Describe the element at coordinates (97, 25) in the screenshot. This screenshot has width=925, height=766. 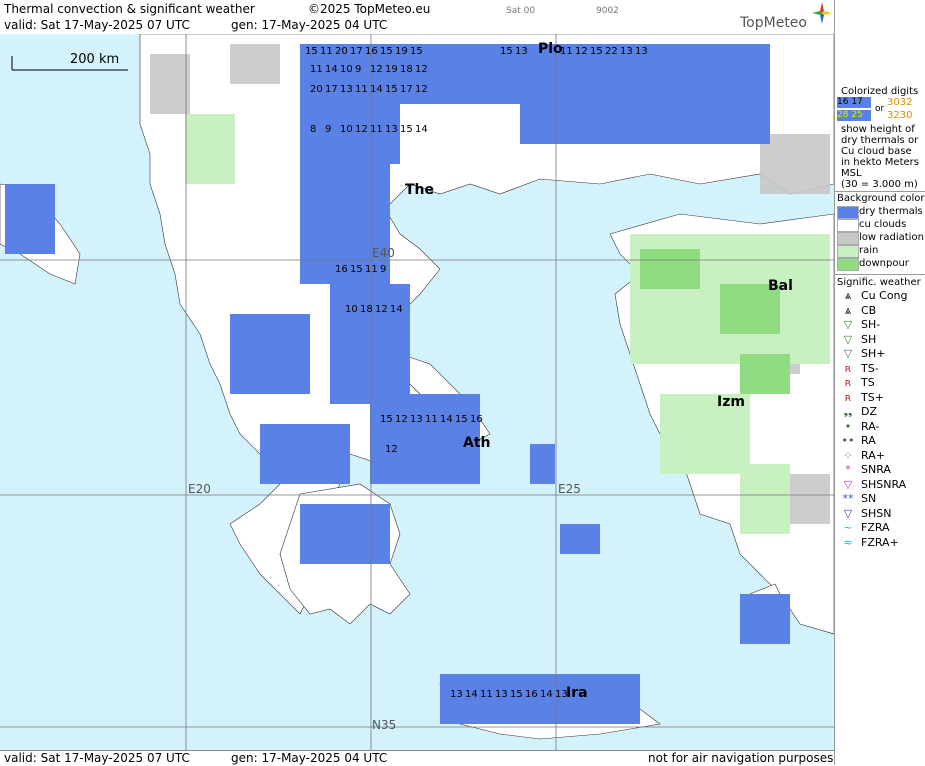
I see `valid-time: valid: Sat 17-May-2025 07 UTC` at that location.